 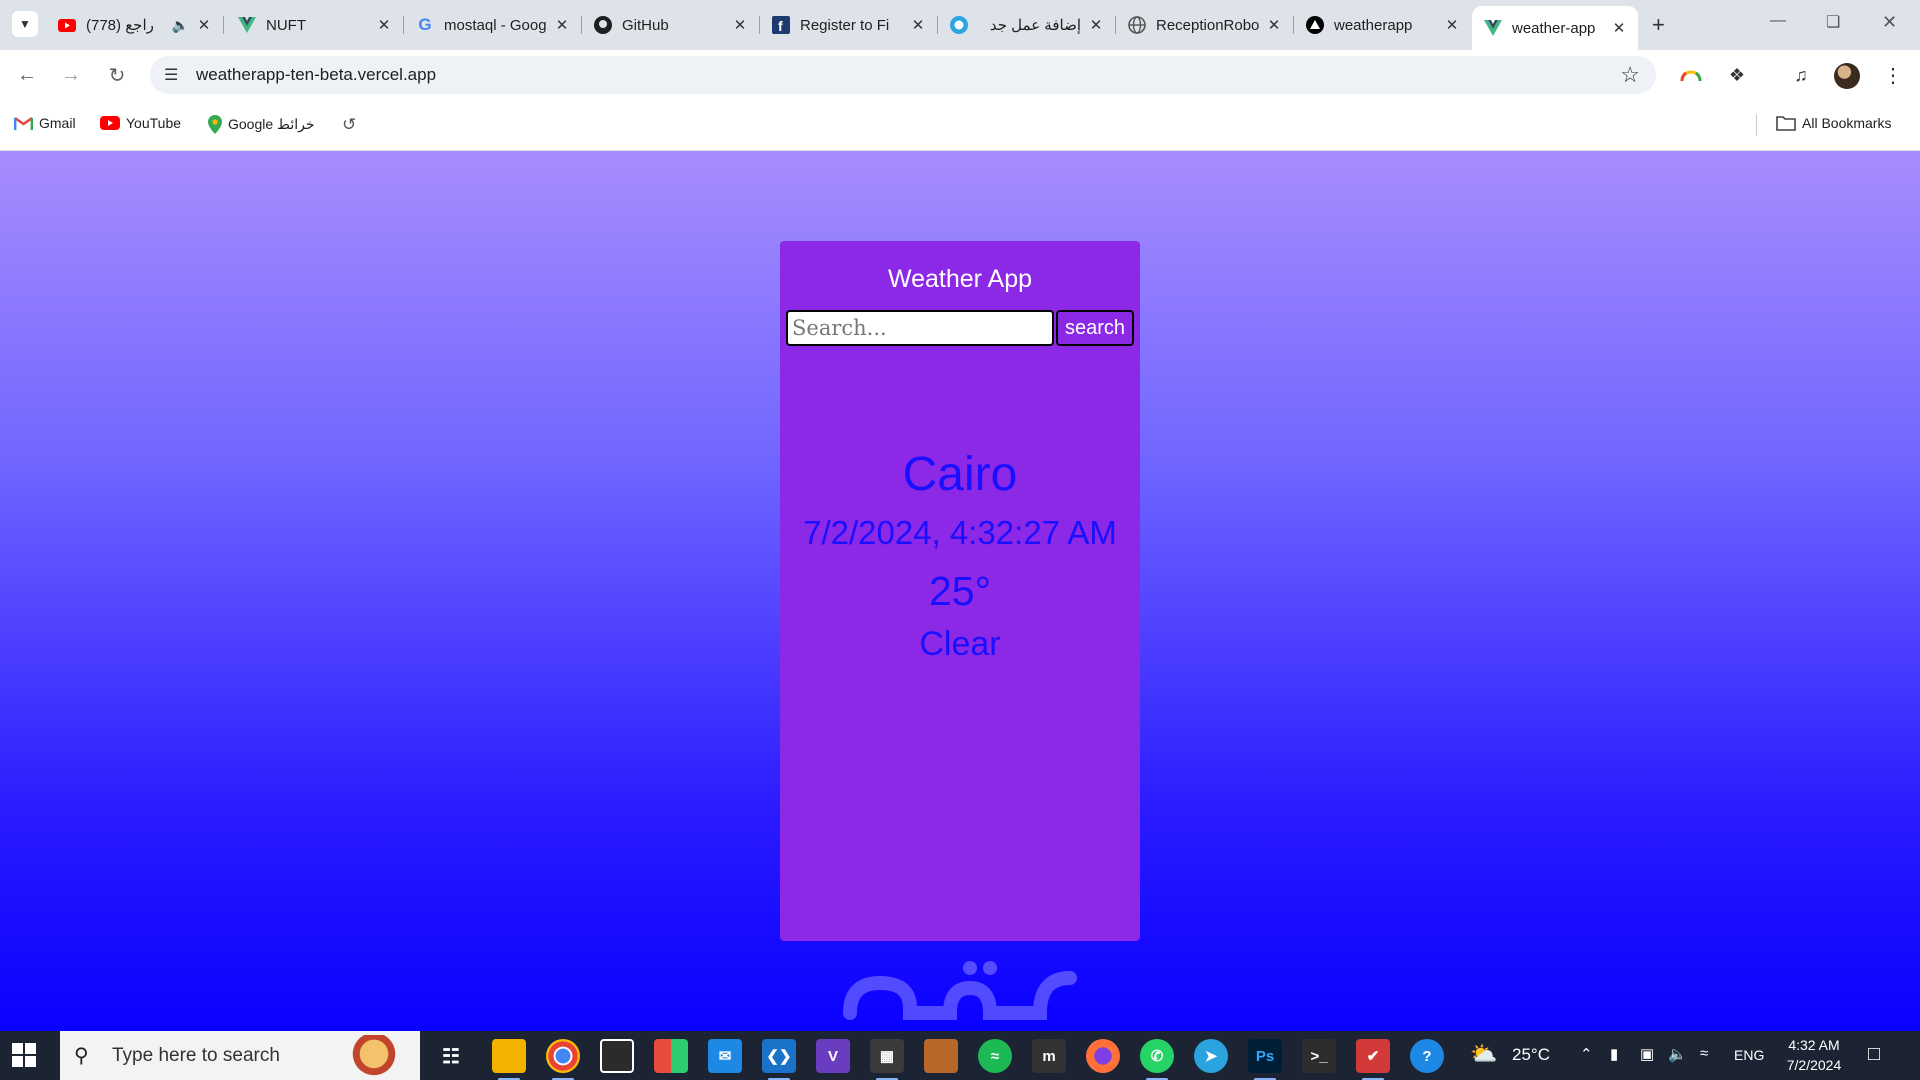 I want to click on tab-title: ReceptionRobot, so click(x=1207, y=25).